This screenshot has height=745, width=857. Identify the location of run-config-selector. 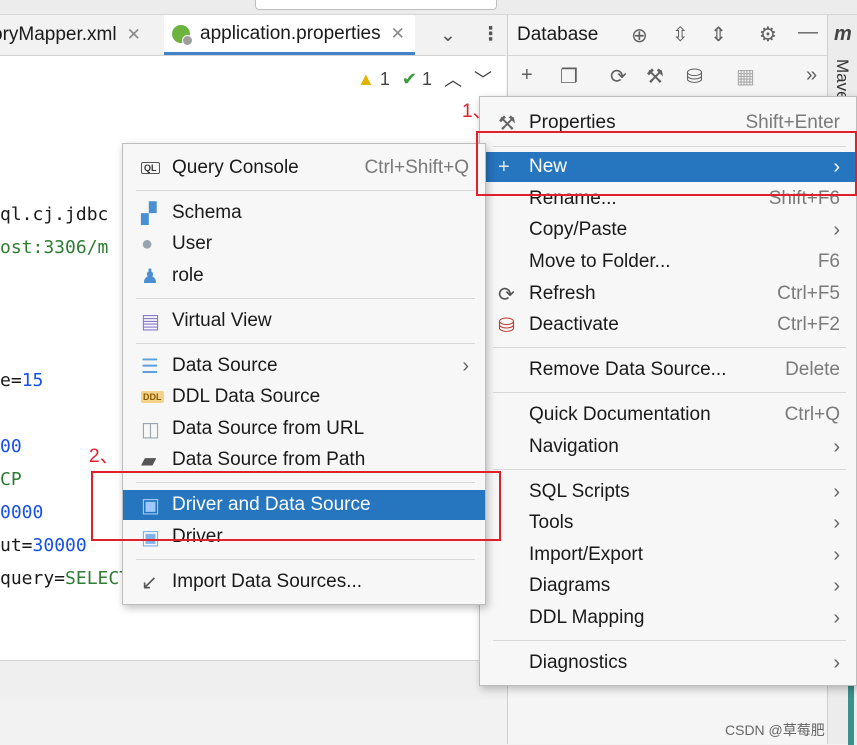
(376, 5).